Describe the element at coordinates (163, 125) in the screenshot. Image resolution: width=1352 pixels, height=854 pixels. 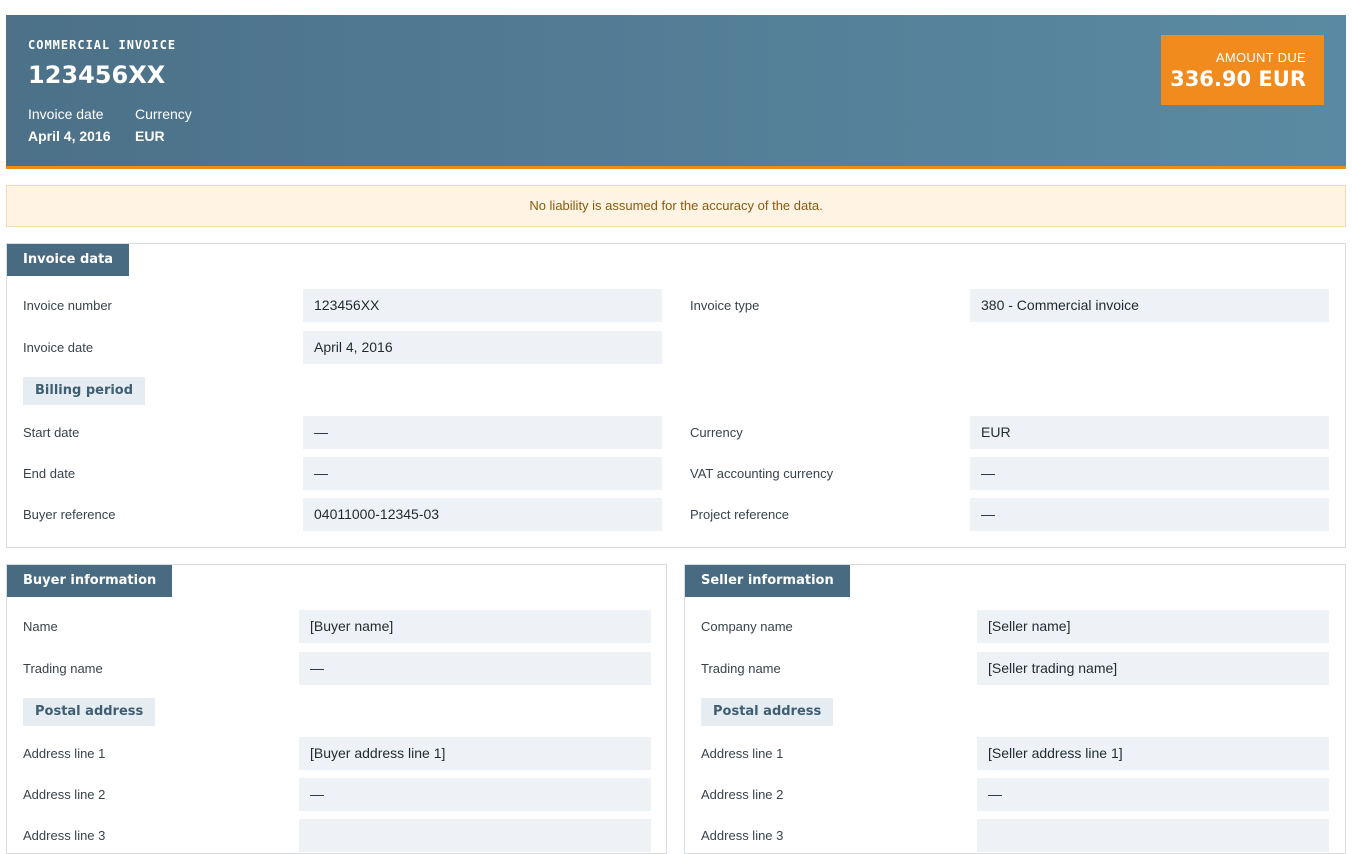
I see `header-currency: Currency EUR` at that location.